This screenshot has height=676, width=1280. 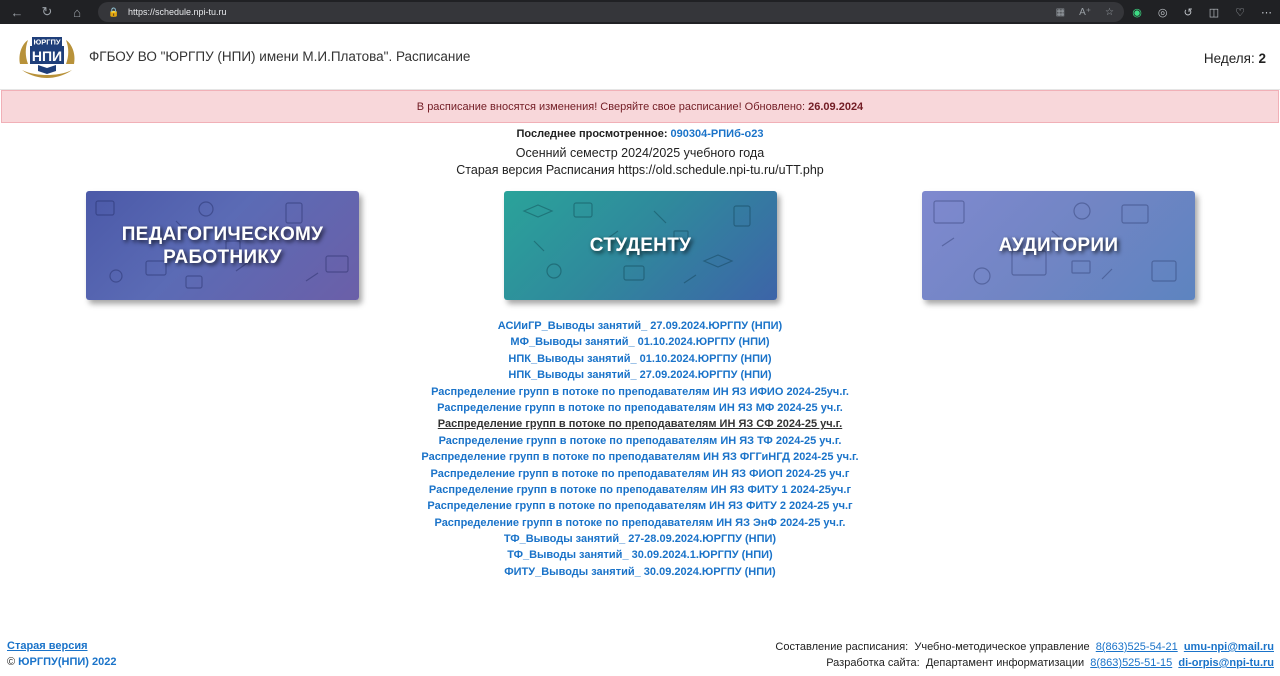 I want to click on schedule-phone-link: 8(863)525-54-21, so click(x=1137, y=647).